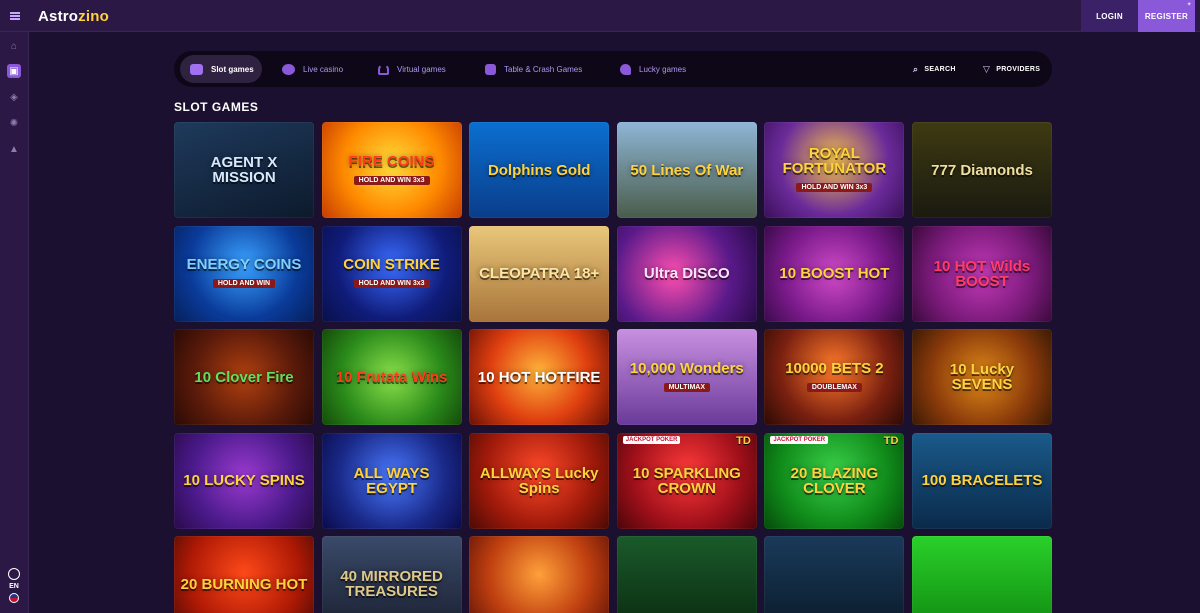 The image size is (1200, 613). I want to click on game-name: ALLWAYS Lucky Spins, so click(539, 480).